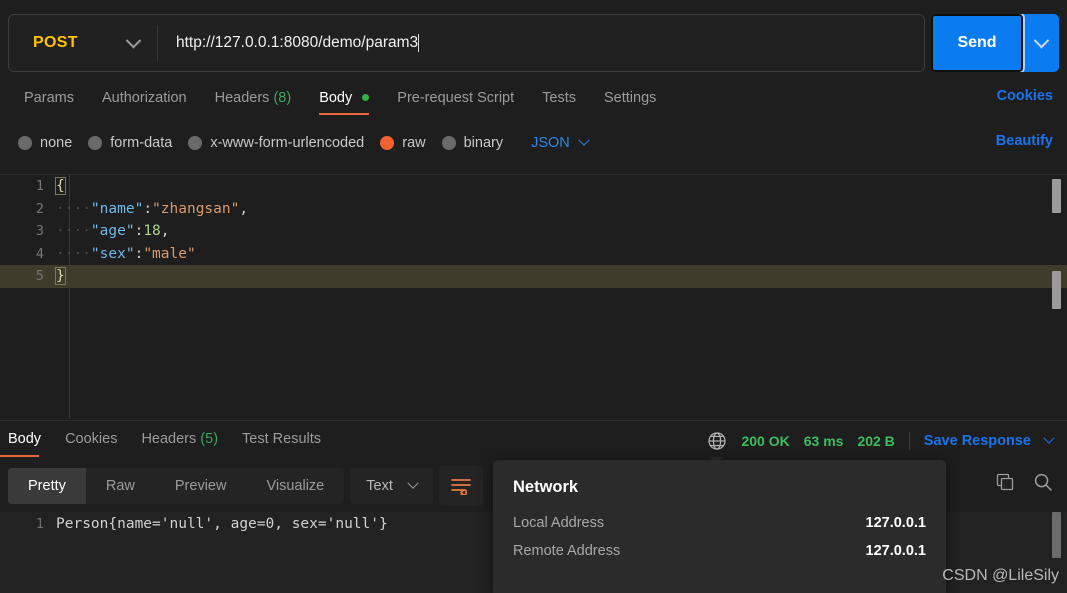  Describe the element at coordinates (83, 43) in the screenshot. I see `http-method-select: POST` at that location.